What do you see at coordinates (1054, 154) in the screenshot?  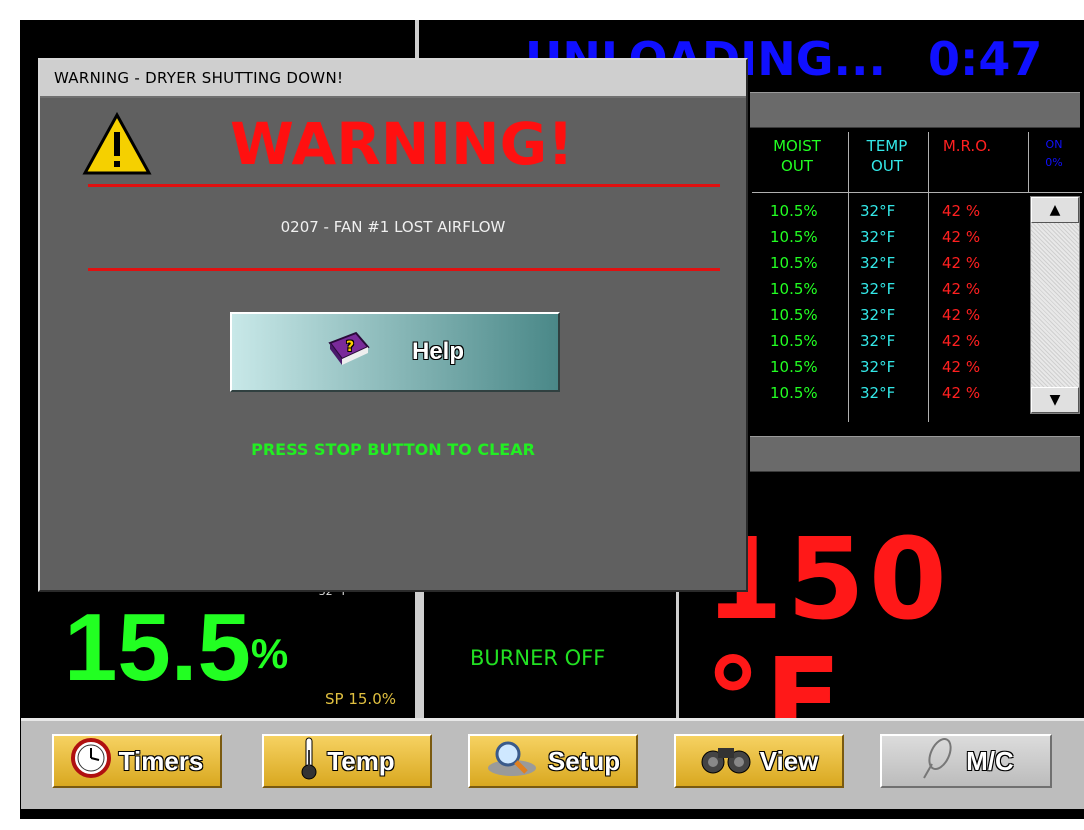 I see `col-header-on: ON 0%` at bounding box center [1054, 154].